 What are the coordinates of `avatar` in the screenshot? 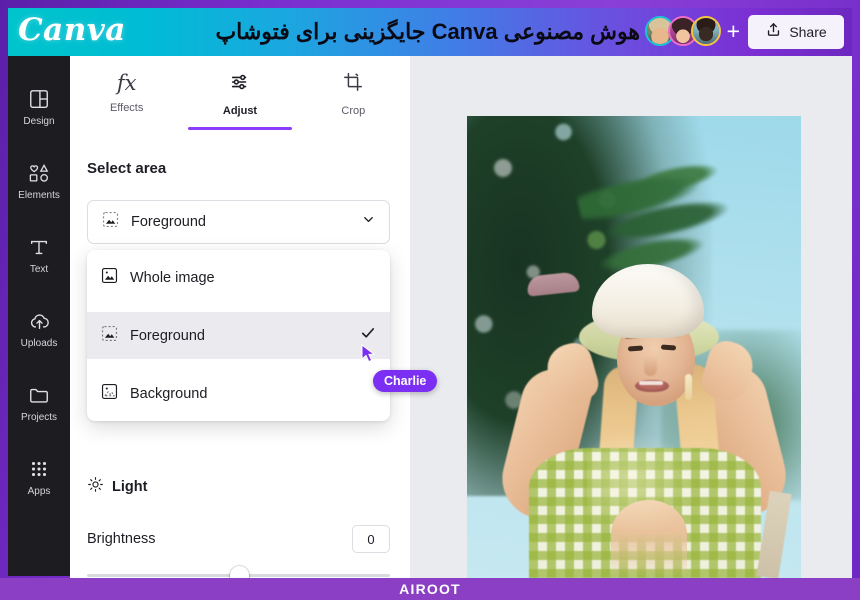 It's located at (705, 31).